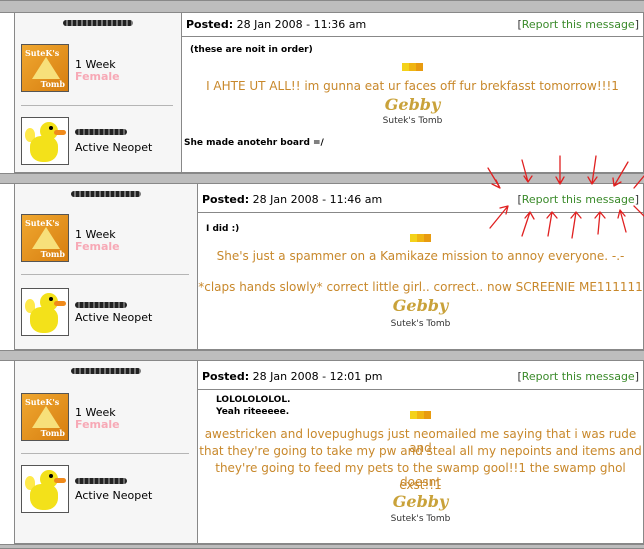 This screenshot has height=549, width=644. I want to click on posted-info: Posted: 28 Jan 2008 - 11:36 am, so click(276, 24).